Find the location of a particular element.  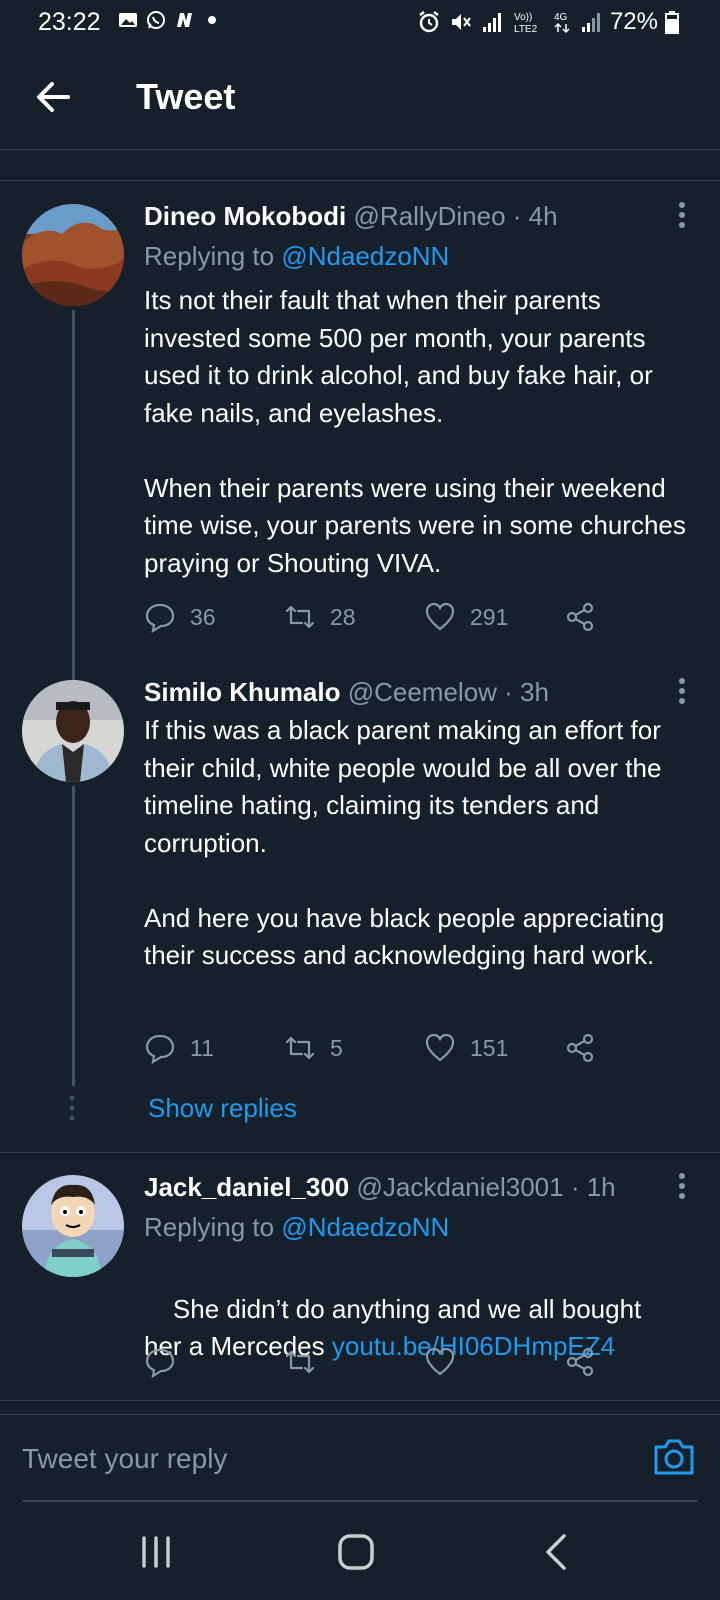

author-handle: @Jackdaniel3001 is located at coordinates (460, 1187).